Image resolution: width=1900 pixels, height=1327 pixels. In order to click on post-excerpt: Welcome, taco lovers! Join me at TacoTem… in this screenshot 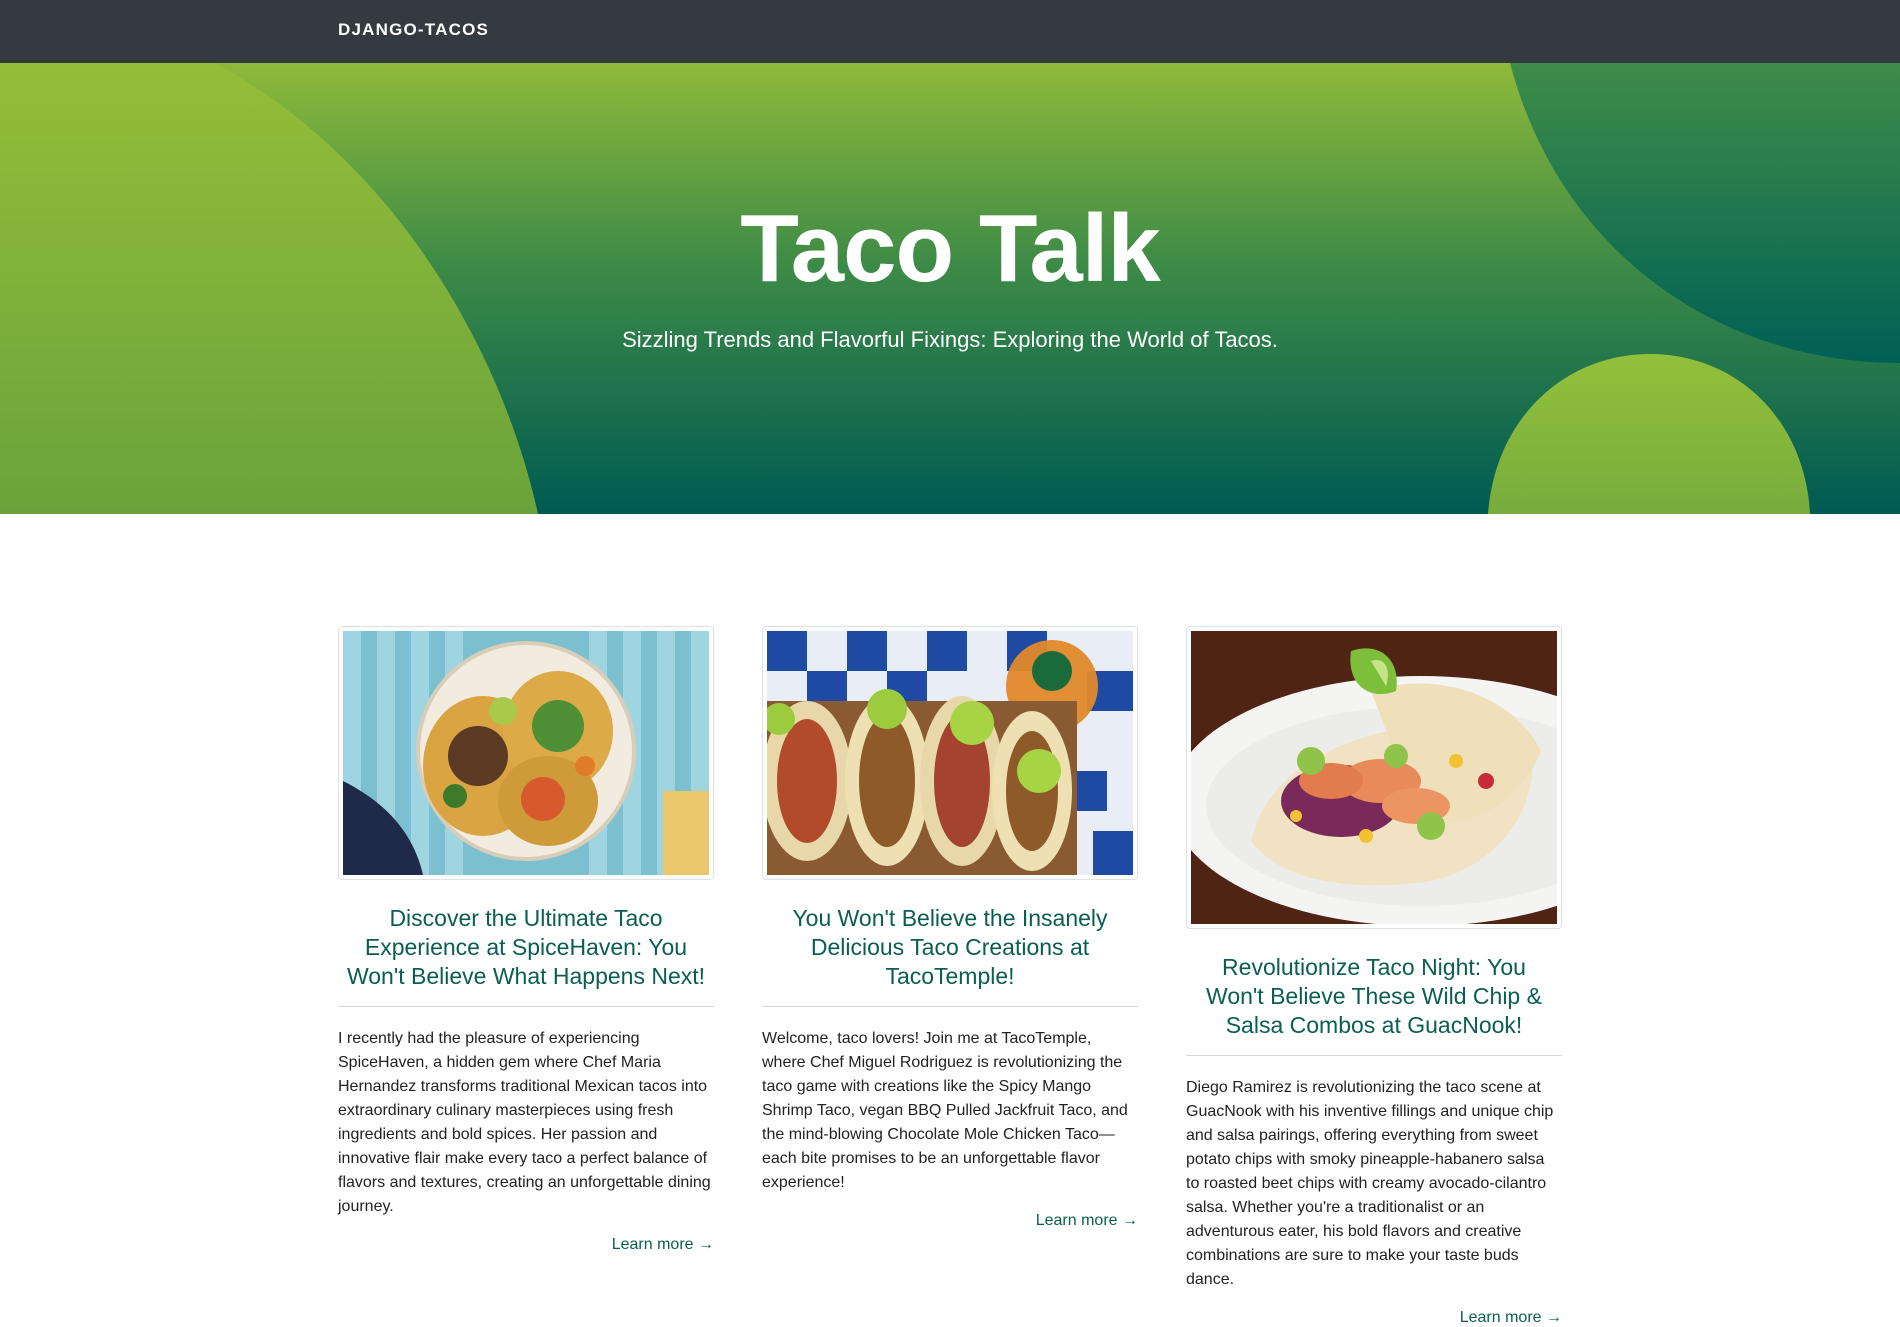, I will do `click(945, 1110)`.